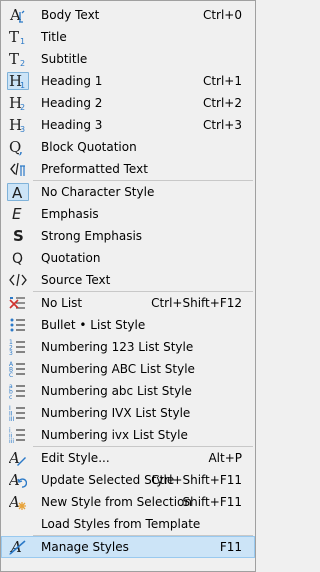 Image resolution: width=320 pixels, height=572 pixels. What do you see at coordinates (128, 59) in the screenshot?
I see `menu-item-subtitle: T2 Subtitle` at bounding box center [128, 59].